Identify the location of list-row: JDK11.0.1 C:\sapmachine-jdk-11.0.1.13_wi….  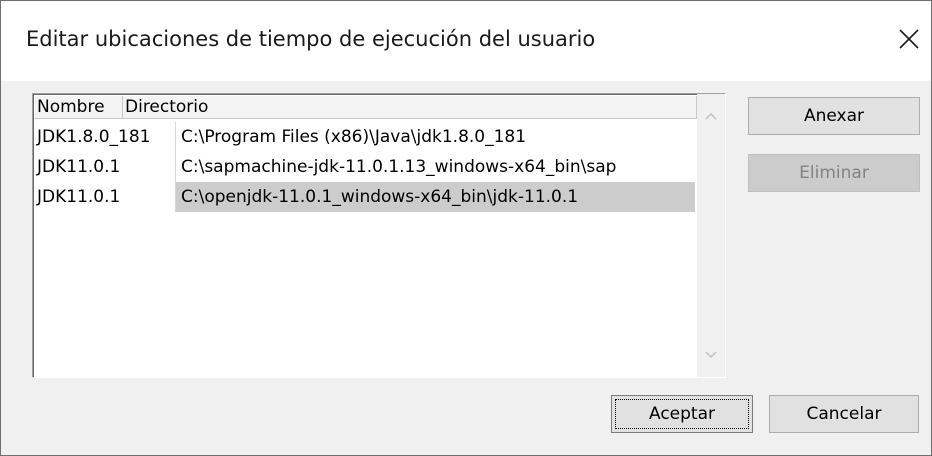
(365, 167).